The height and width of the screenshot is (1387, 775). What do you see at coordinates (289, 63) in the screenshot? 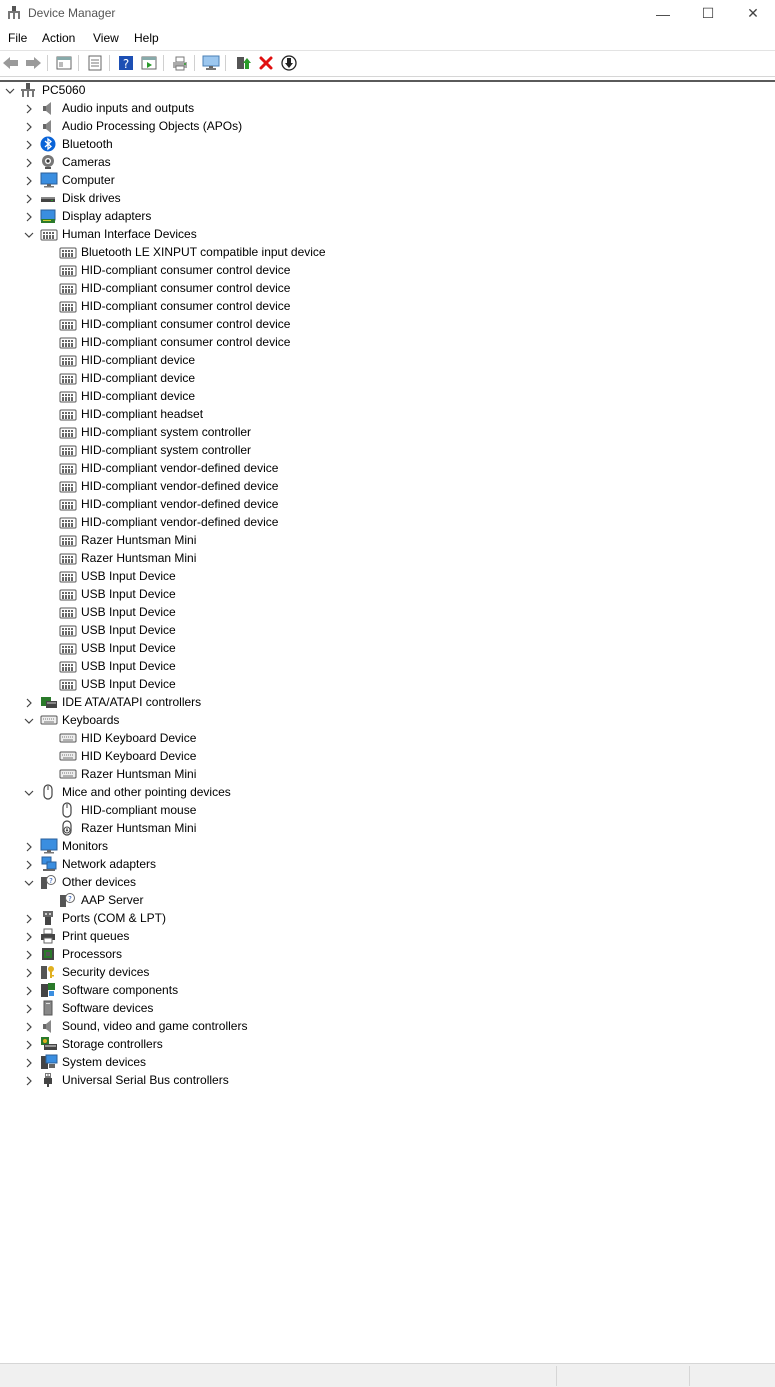
I see `disable-button` at bounding box center [289, 63].